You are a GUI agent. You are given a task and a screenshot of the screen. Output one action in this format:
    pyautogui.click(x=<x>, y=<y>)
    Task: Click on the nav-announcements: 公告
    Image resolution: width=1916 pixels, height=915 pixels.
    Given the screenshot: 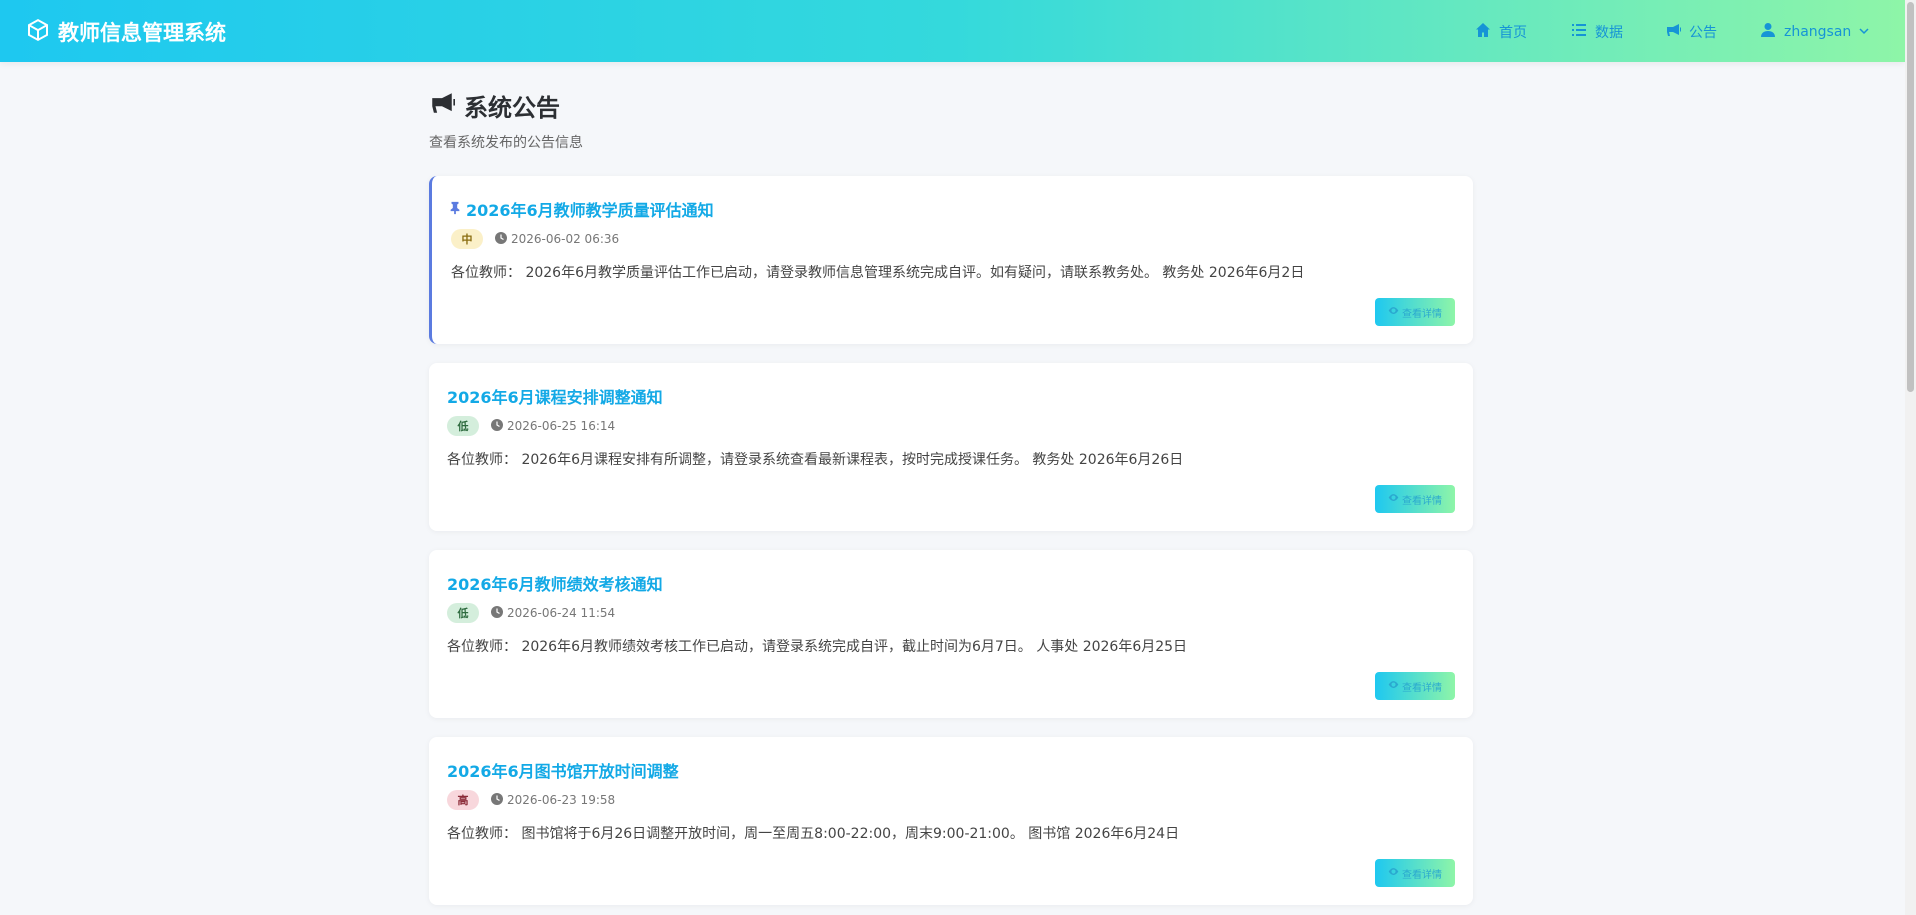 What is the action you would take?
    pyautogui.click(x=1691, y=32)
    